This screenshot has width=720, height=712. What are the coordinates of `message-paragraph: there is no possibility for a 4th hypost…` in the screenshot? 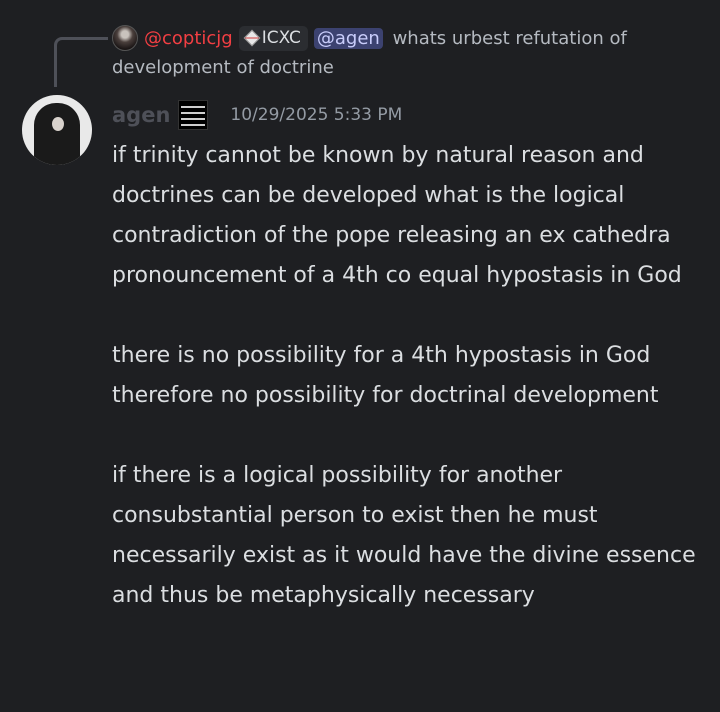 It's located at (385, 375).